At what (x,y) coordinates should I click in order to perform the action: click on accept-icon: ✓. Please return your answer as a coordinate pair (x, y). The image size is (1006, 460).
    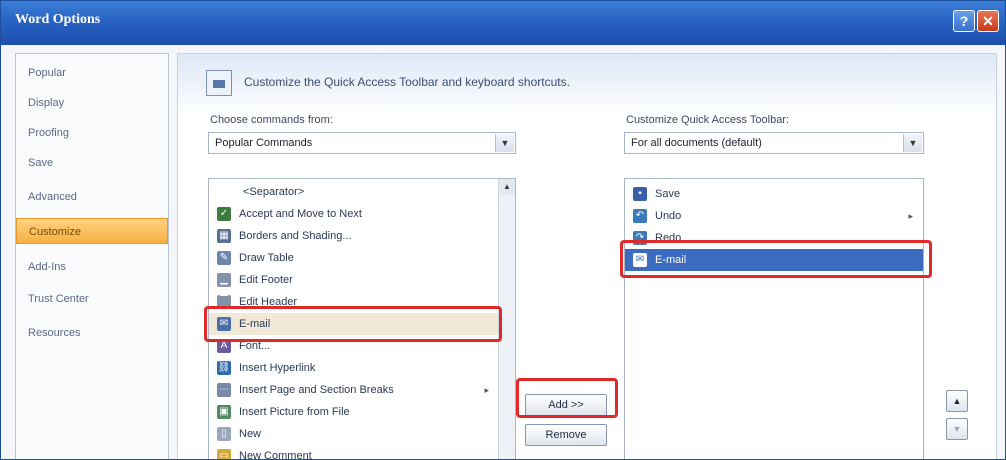
    Looking at the image, I should click on (224, 214).